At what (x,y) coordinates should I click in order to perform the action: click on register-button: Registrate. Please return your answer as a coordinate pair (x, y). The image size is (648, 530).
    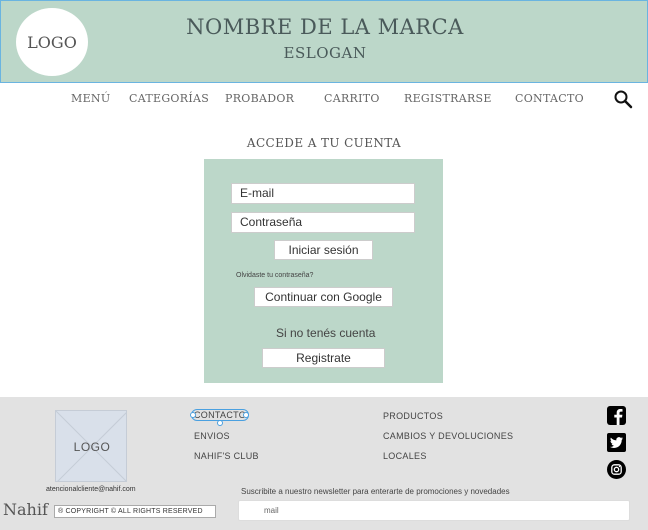
    Looking at the image, I should click on (323, 358).